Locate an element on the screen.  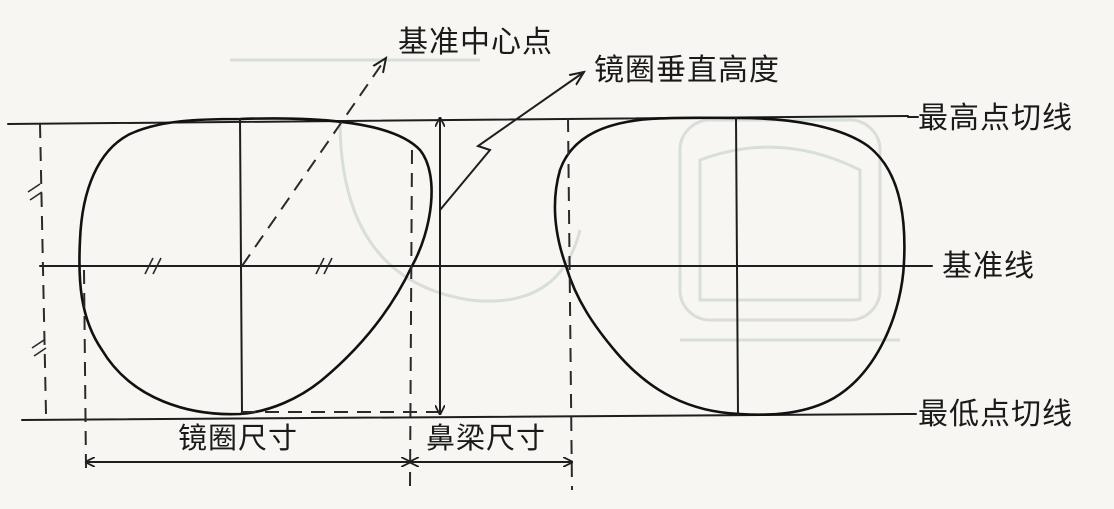
frame-vertical-height-label: 镜圈垂直高度 is located at coordinates (687, 70).